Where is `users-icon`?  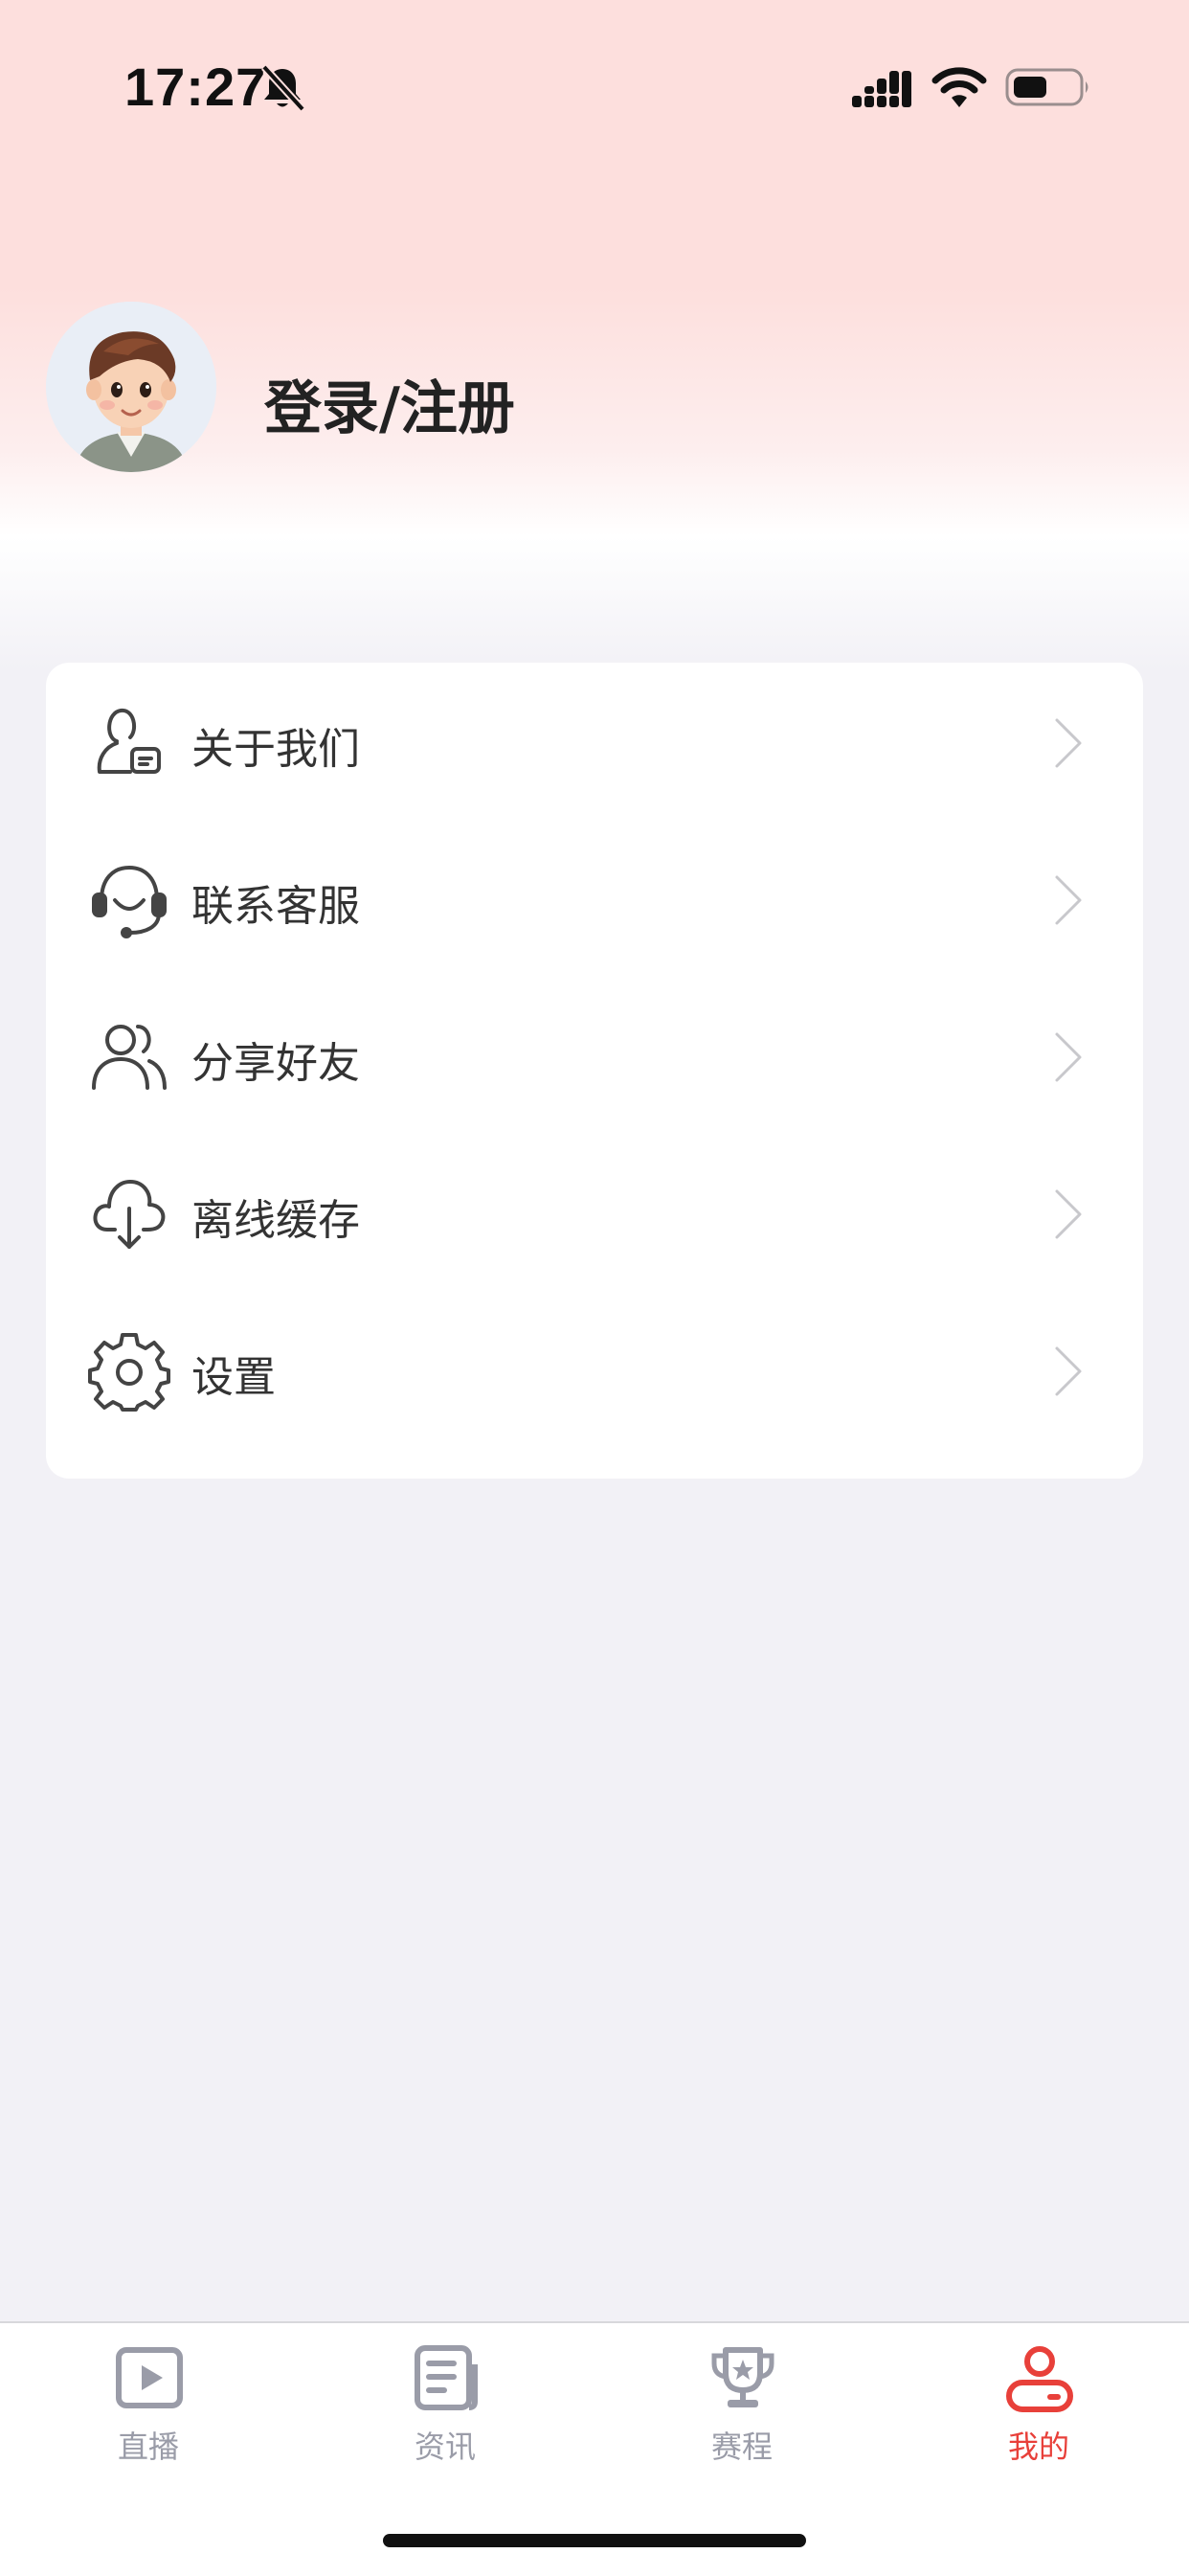
users-icon is located at coordinates (129, 1057).